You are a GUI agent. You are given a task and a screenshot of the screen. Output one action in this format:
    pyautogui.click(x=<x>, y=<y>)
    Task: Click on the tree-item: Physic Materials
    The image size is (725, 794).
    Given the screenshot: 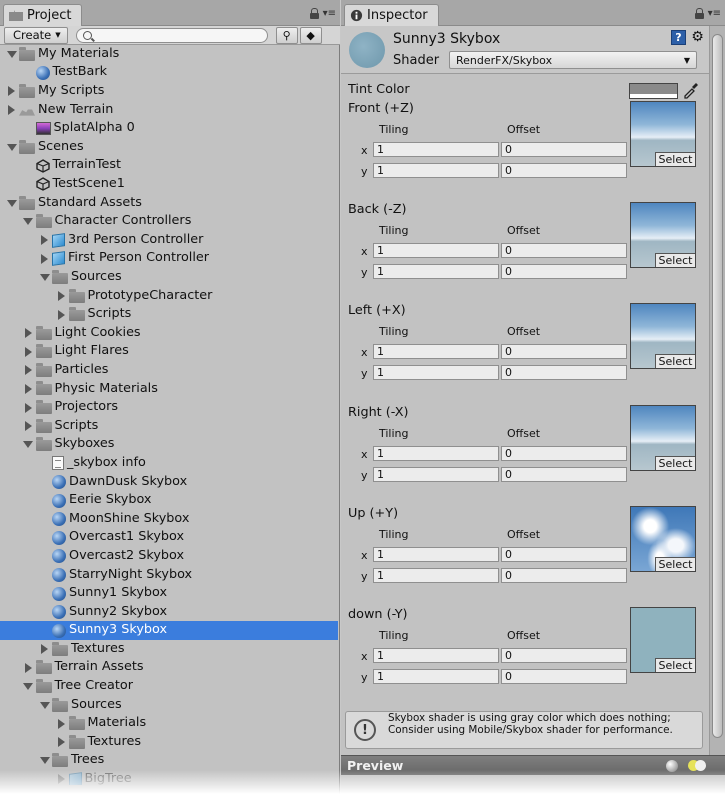 What is the action you would take?
    pyautogui.click(x=169, y=389)
    